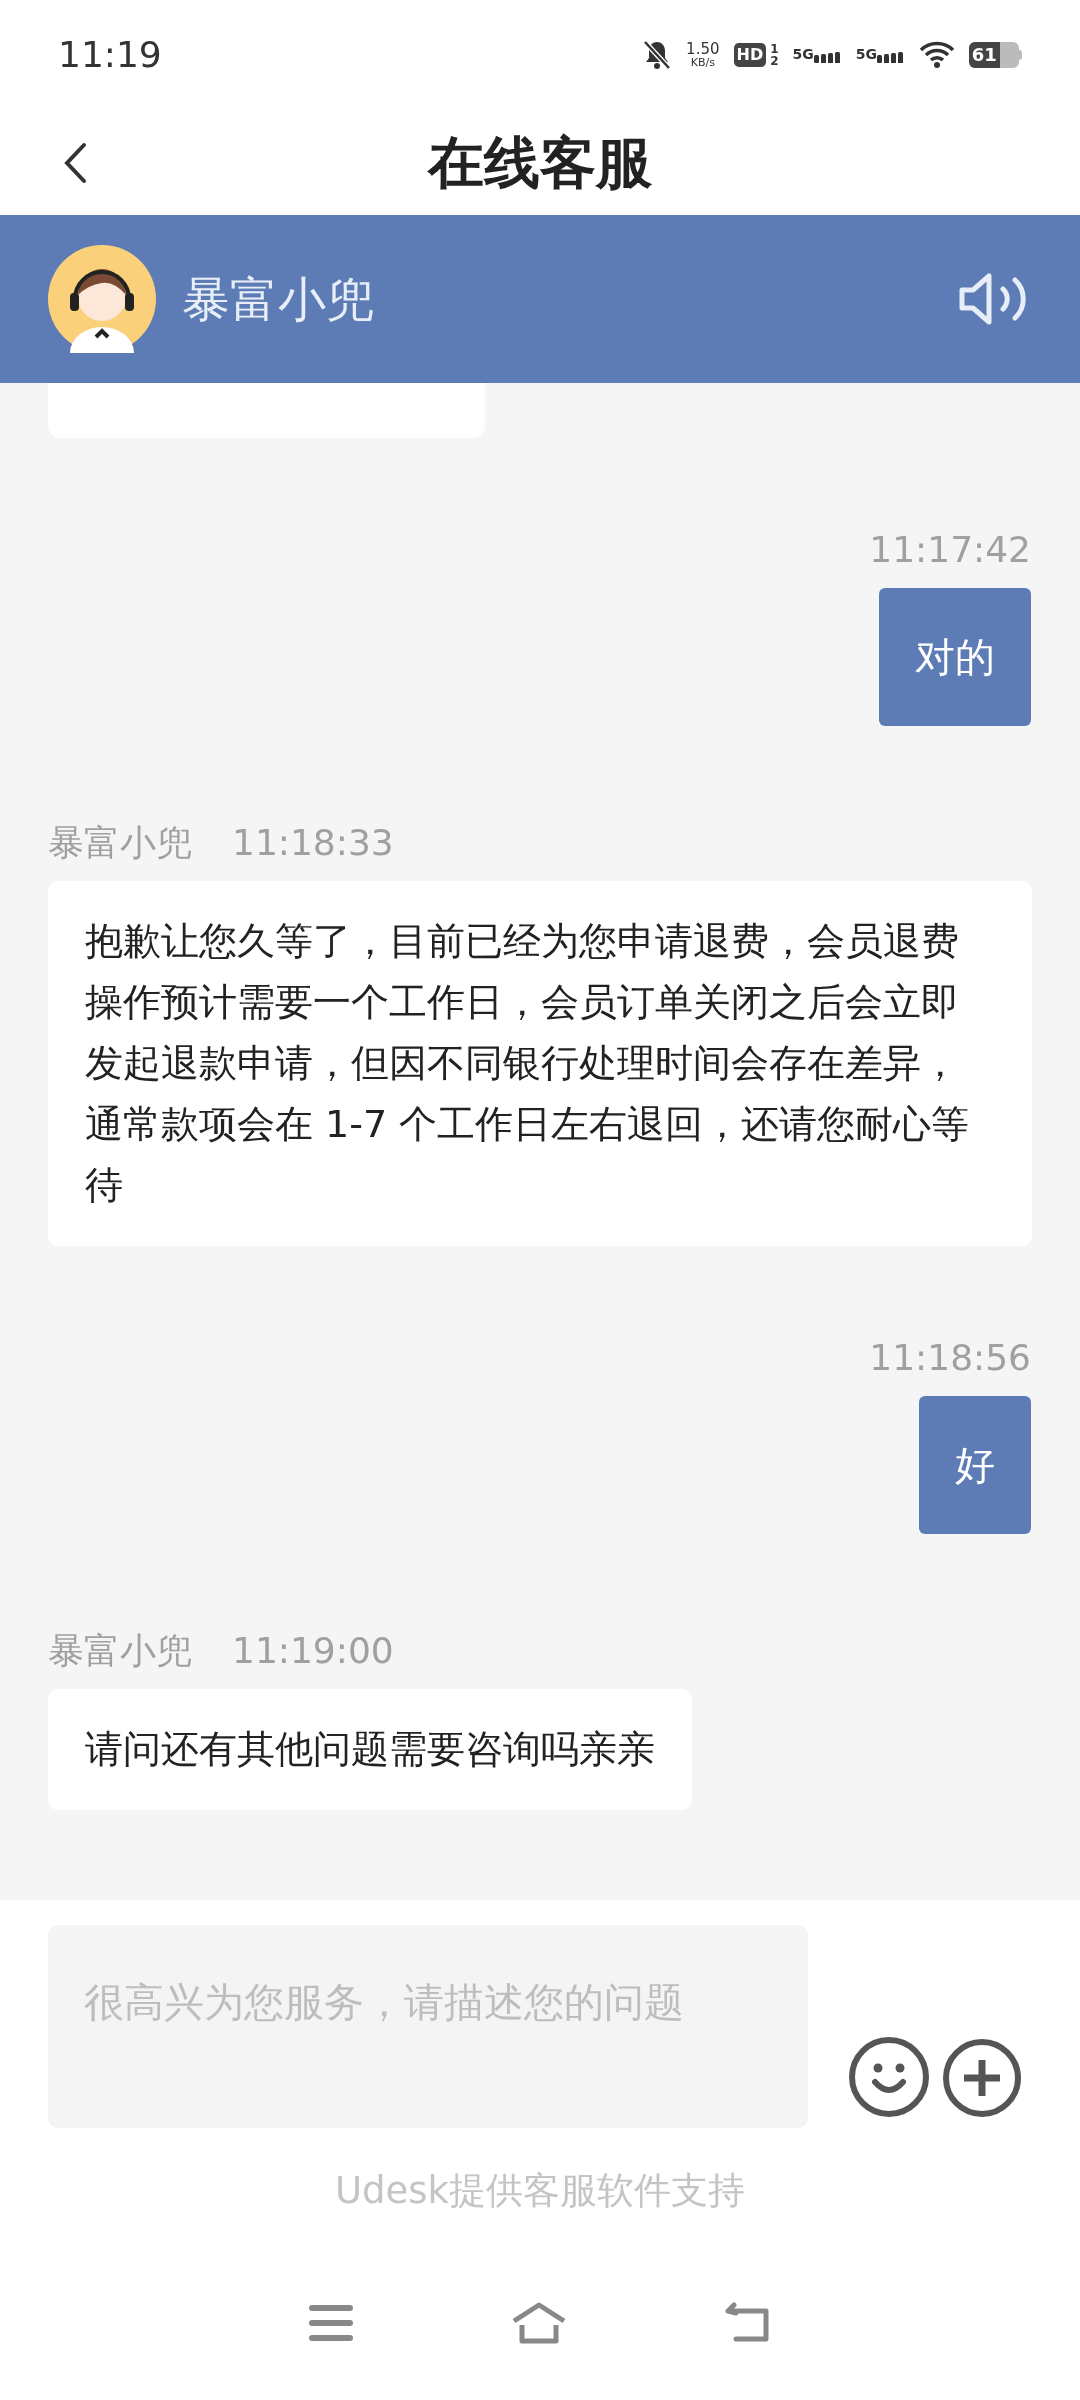 The height and width of the screenshot is (2400, 1080). I want to click on speed-unit: KB/s, so click(702, 62).